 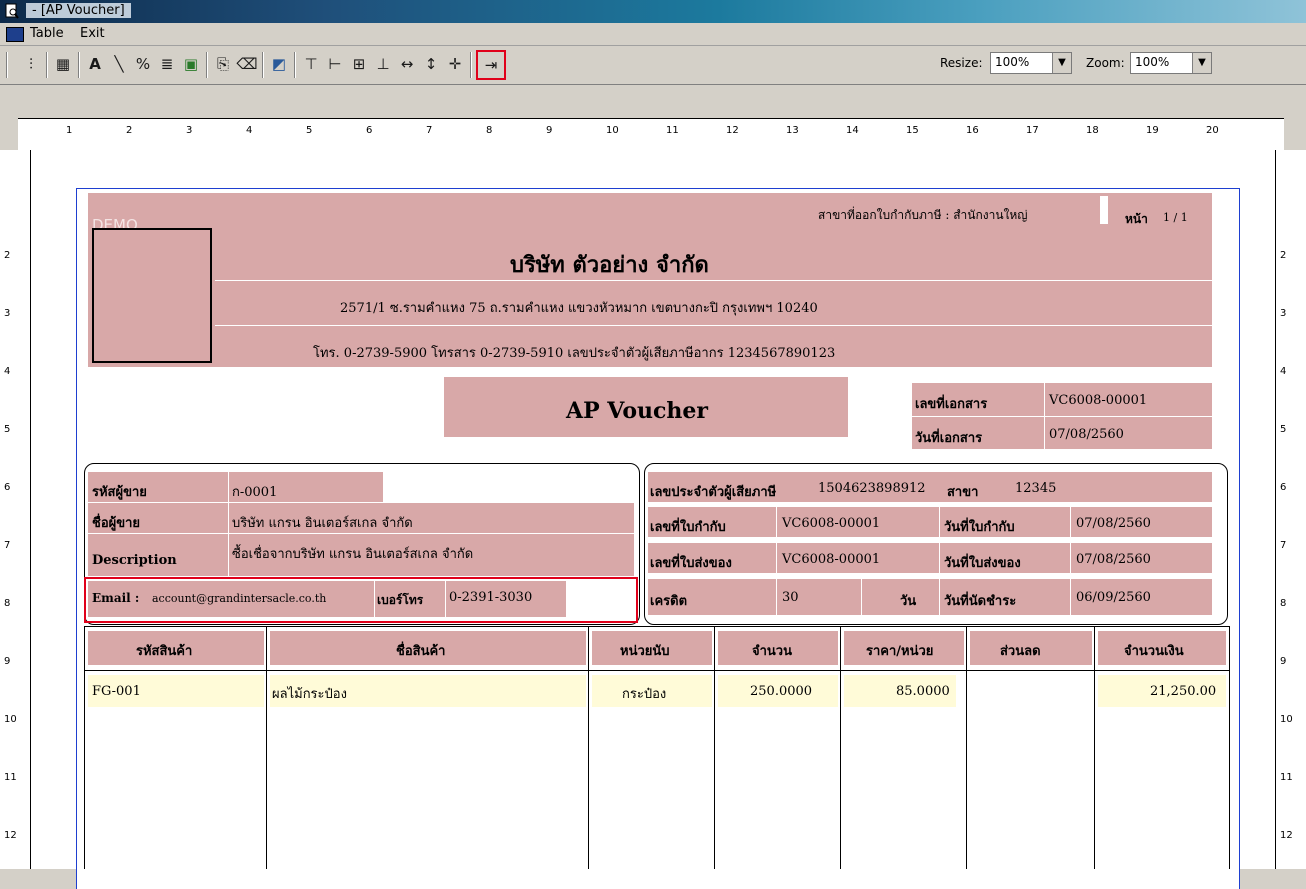 I want to click on tax-id-label: เลขประจำตัวผู้เสียภาษี, so click(x=713, y=491).